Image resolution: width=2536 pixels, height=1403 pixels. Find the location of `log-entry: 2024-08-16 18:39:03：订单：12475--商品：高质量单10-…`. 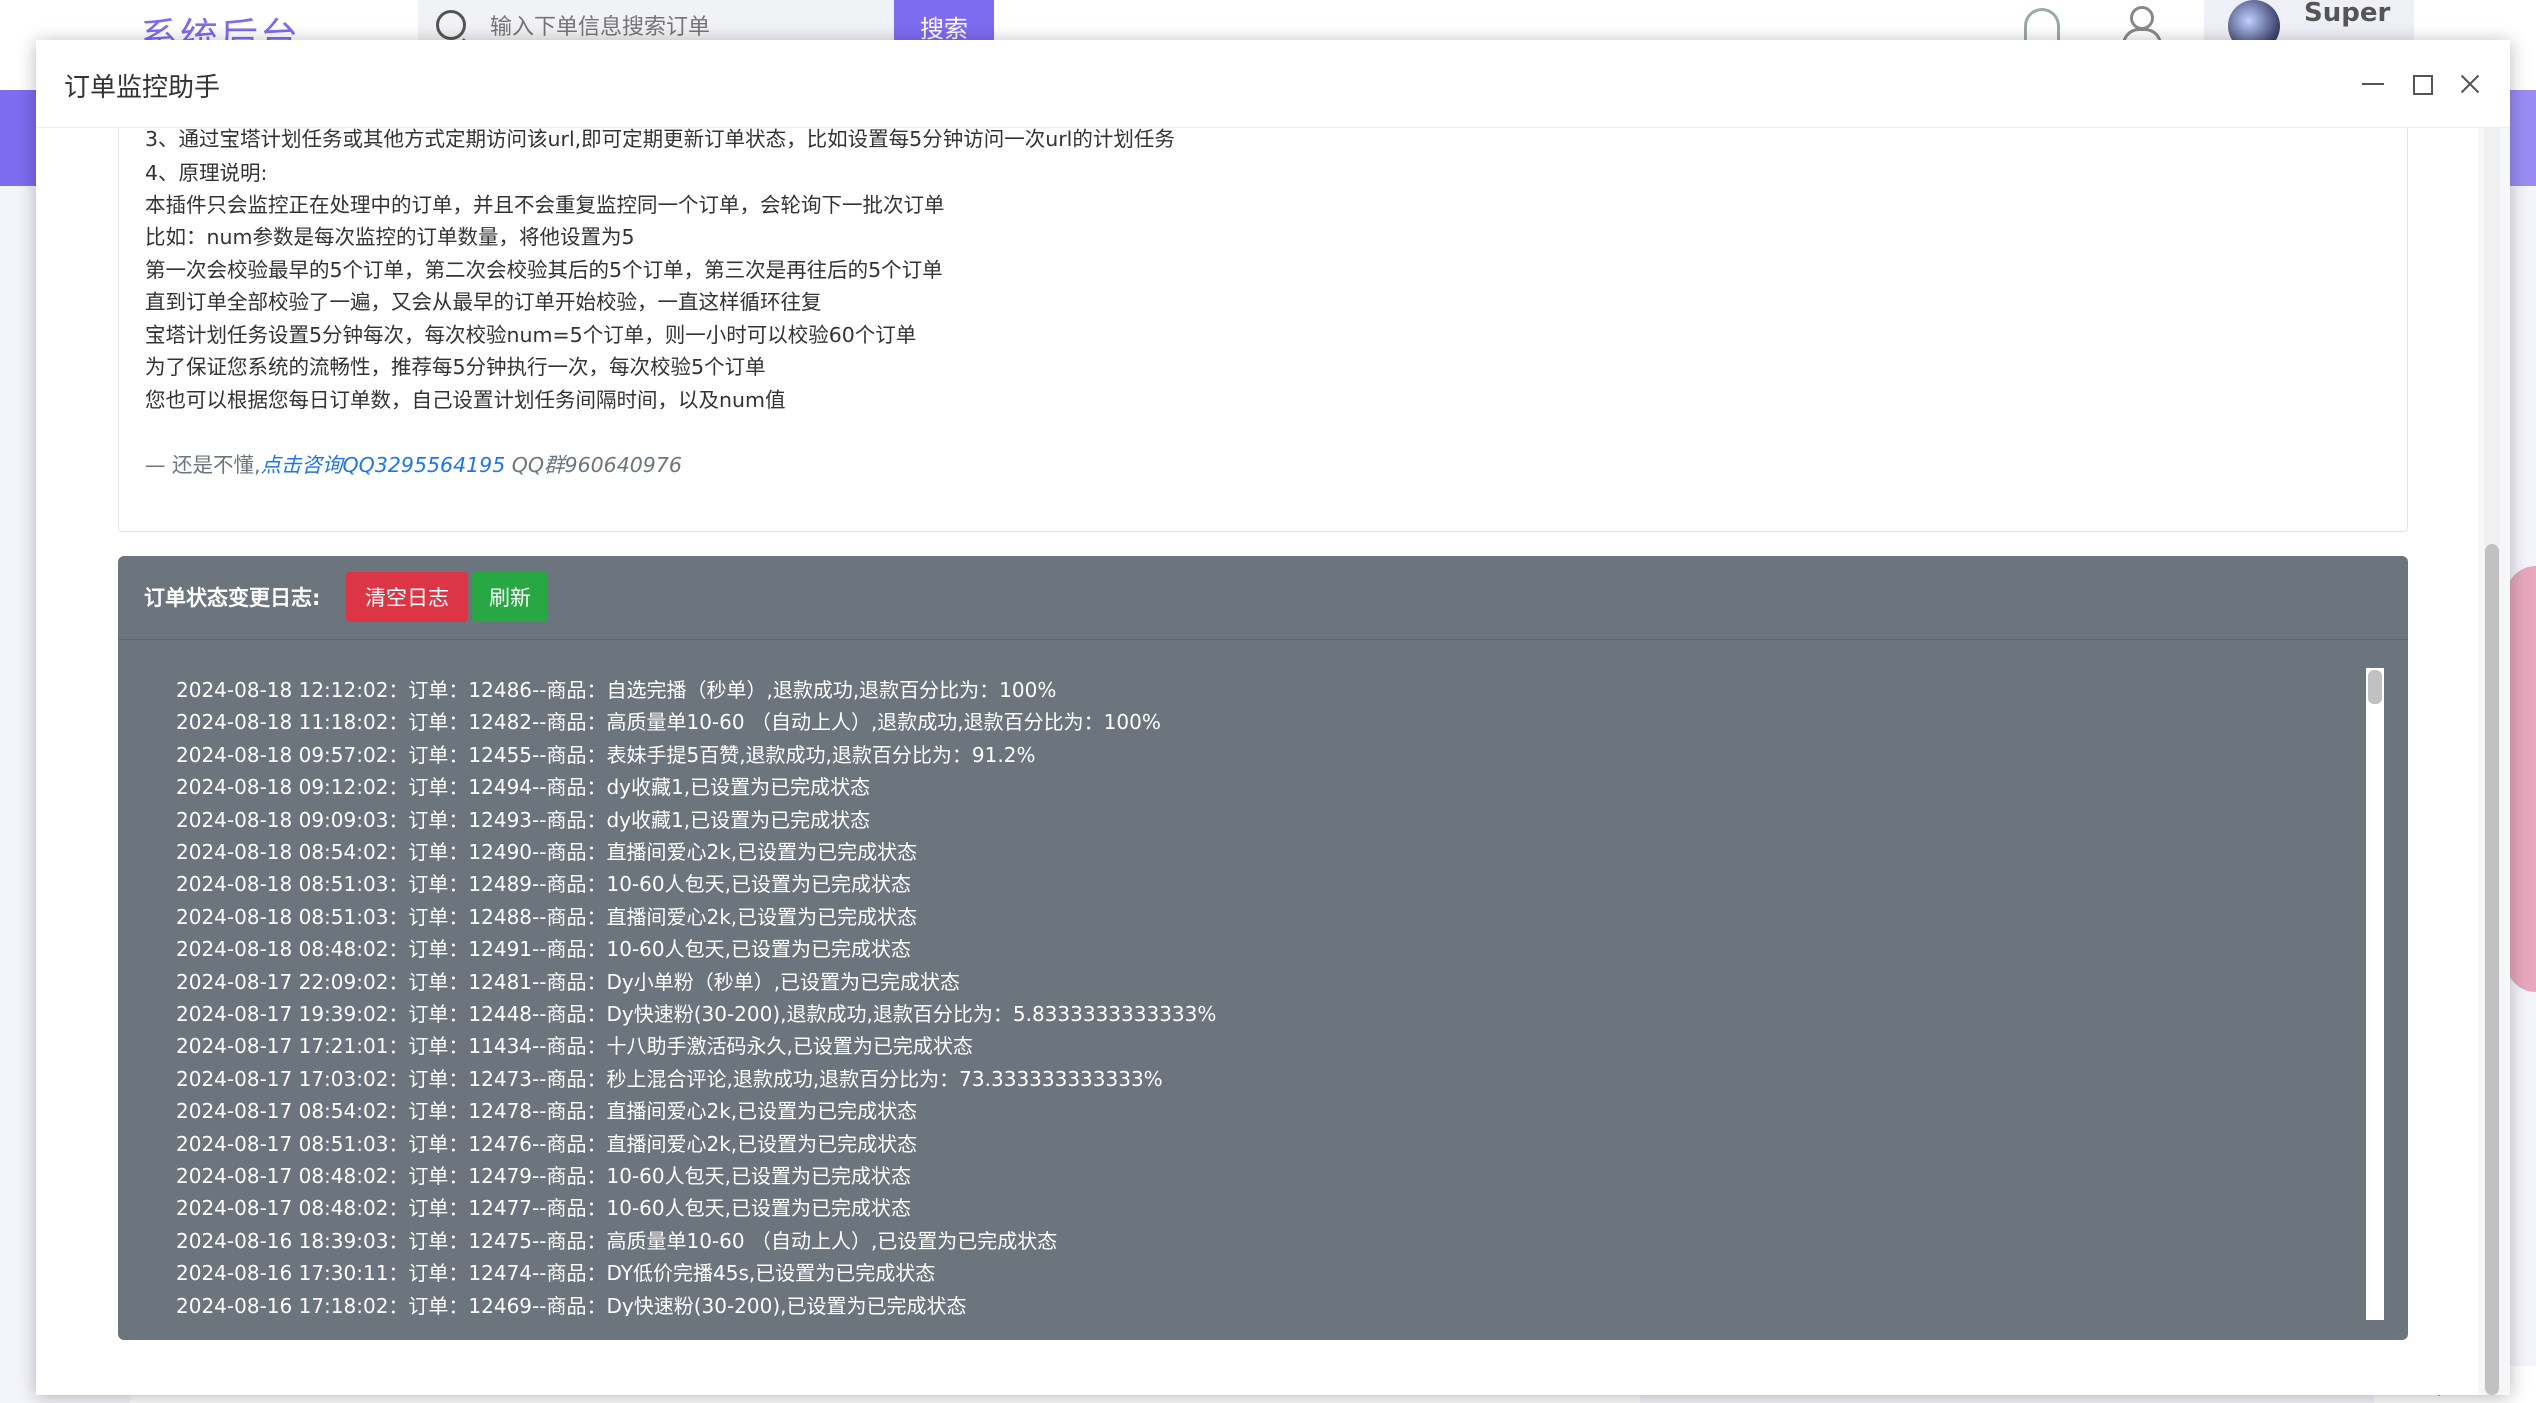

log-entry: 2024-08-16 18:39:03：订单：12475--商品：高质量单10-… is located at coordinates (617, 1240).